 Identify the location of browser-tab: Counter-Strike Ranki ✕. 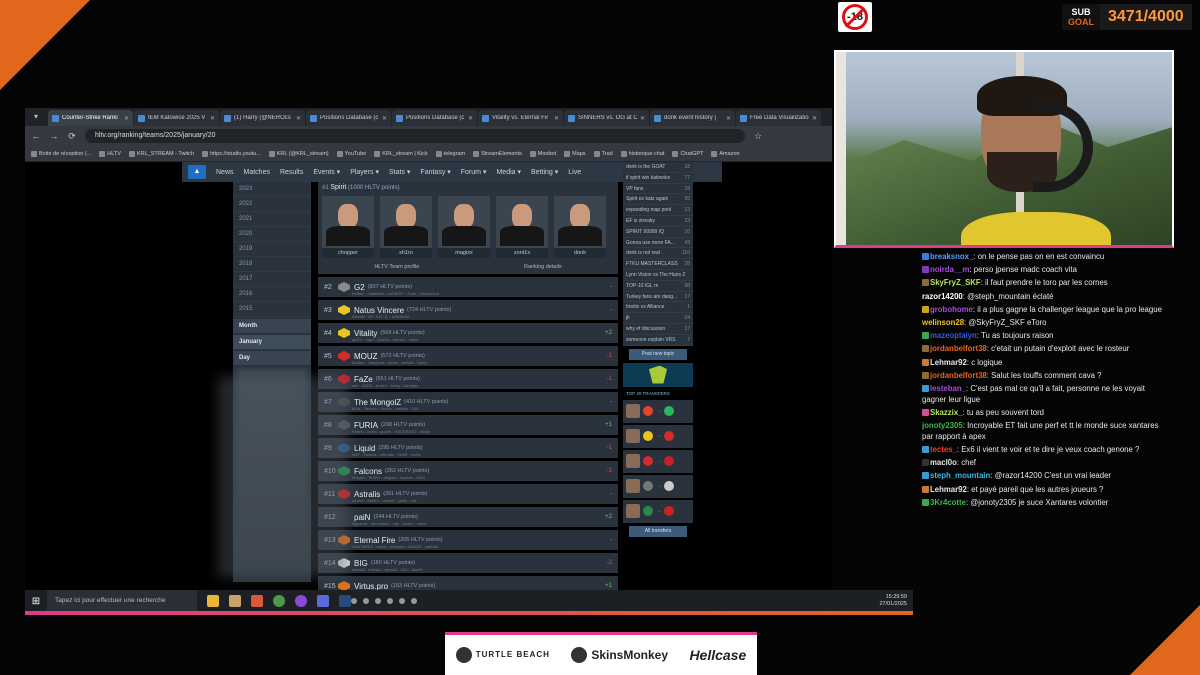
(90, 118).